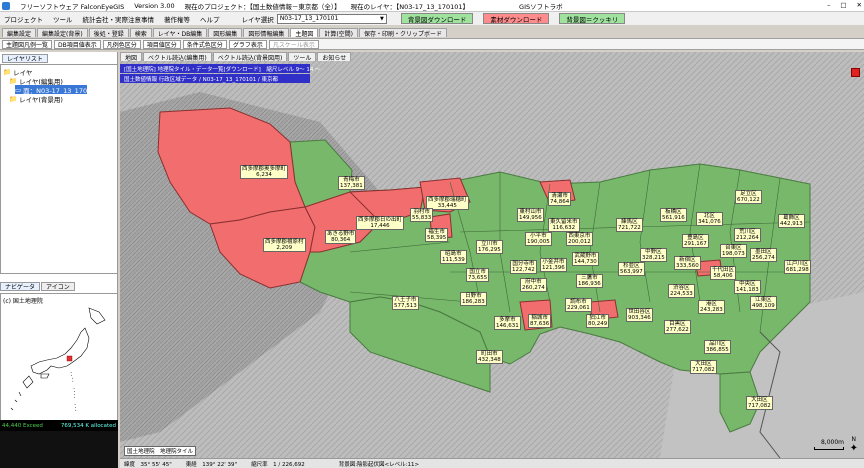  What do you see at coordinates (553, 265) in the screenshot?
I see `map-label: 小金井市 121,396` at bounding box center [553, 265].